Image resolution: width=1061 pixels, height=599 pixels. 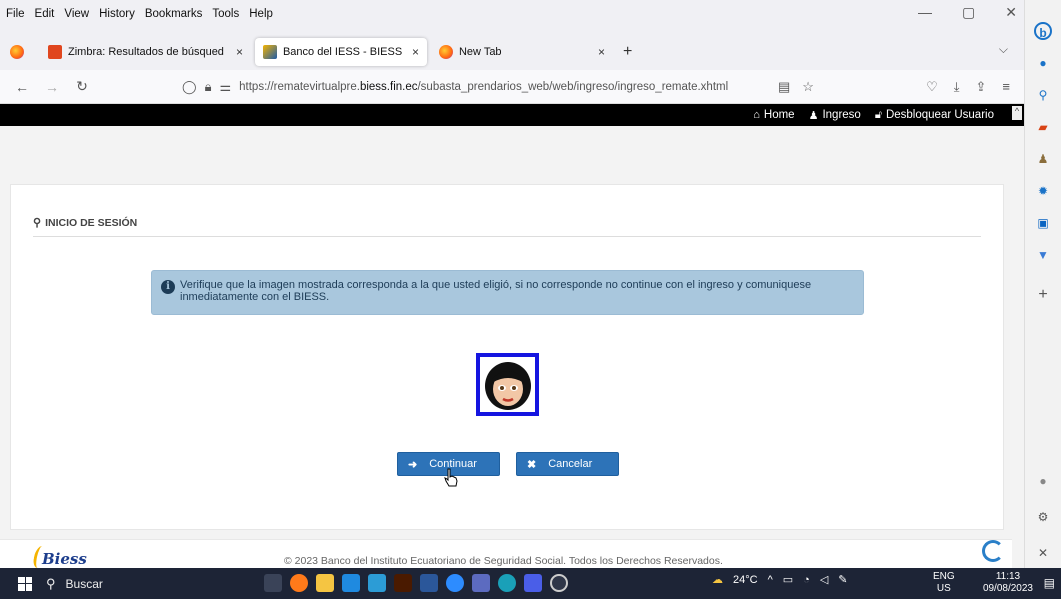 What do you see at coordinates (932, 87) in the screenshot?
I see `pocket-icon: ♡` at bounding box center [932, 87].